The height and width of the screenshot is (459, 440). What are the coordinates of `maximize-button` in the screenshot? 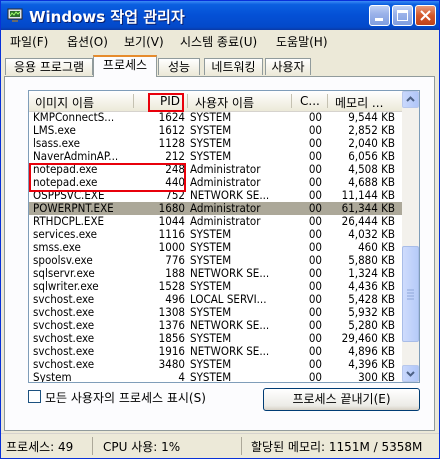 It's located at (402, 15).